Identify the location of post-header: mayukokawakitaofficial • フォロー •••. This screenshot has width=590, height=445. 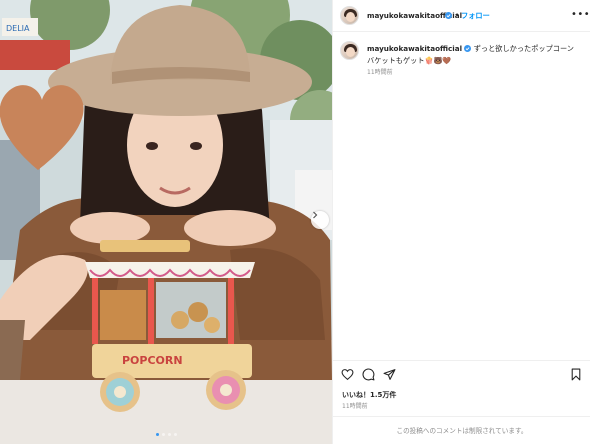
(461, 16).